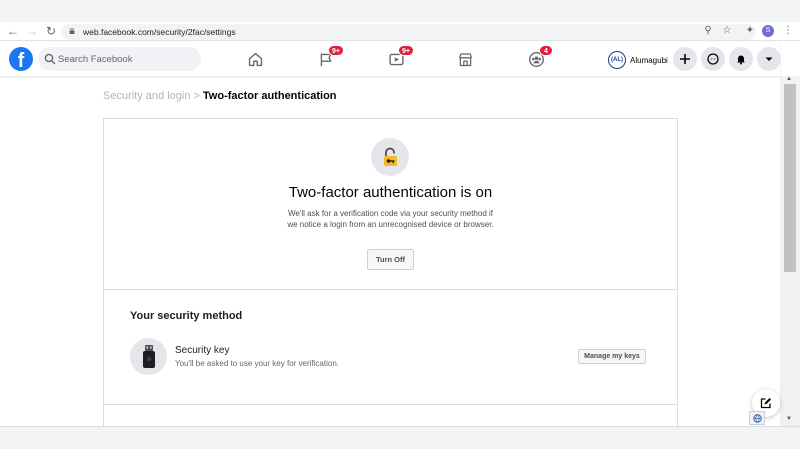 Image resolution: width=800 pixels, height=449 pixels. What do you see at coordinates (13, 31) in the screenshot?
I see `back-arrow-icon: ←` at bounding box center [13, 31].